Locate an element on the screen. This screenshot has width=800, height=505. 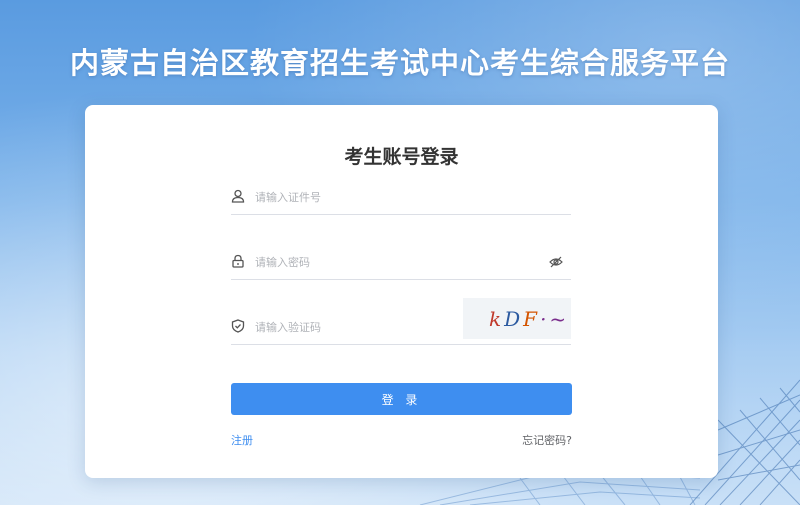
password-input is located at coordinates (395, 262).